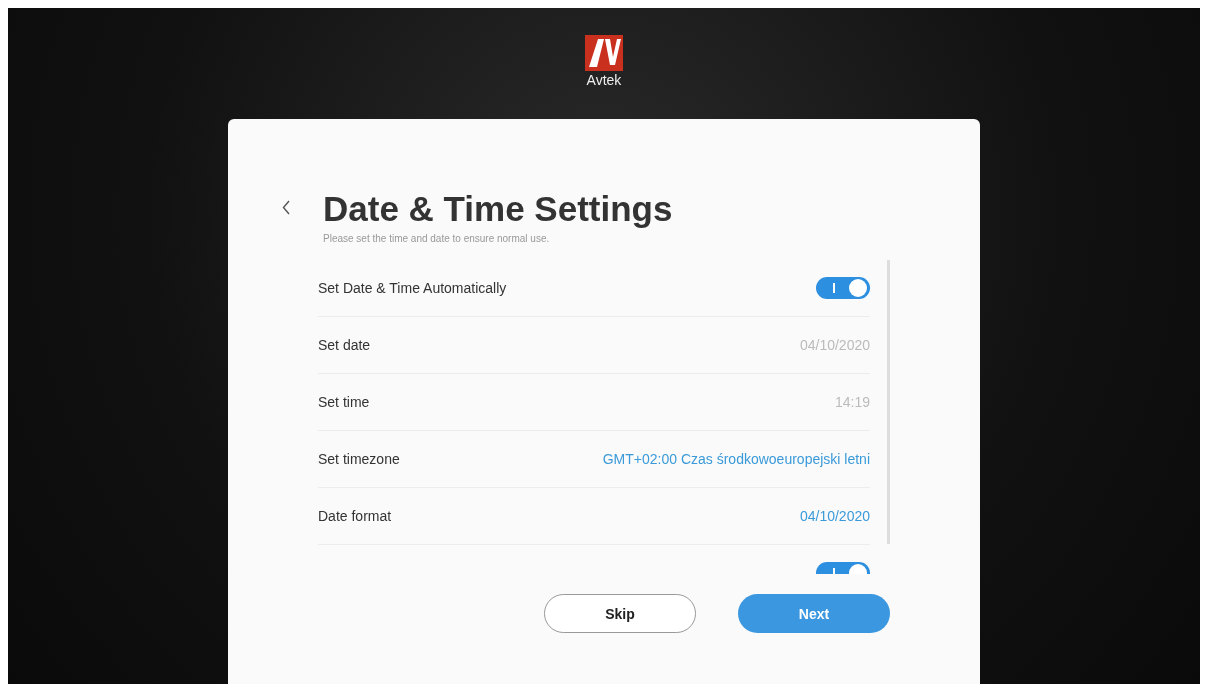 The height and width of the screenshot is (684, 1208). Describe the element at coordinates (437, 238) in the screenshot. I see `page-subtitle: Please set the time and date to ensure normal use.` at that location.